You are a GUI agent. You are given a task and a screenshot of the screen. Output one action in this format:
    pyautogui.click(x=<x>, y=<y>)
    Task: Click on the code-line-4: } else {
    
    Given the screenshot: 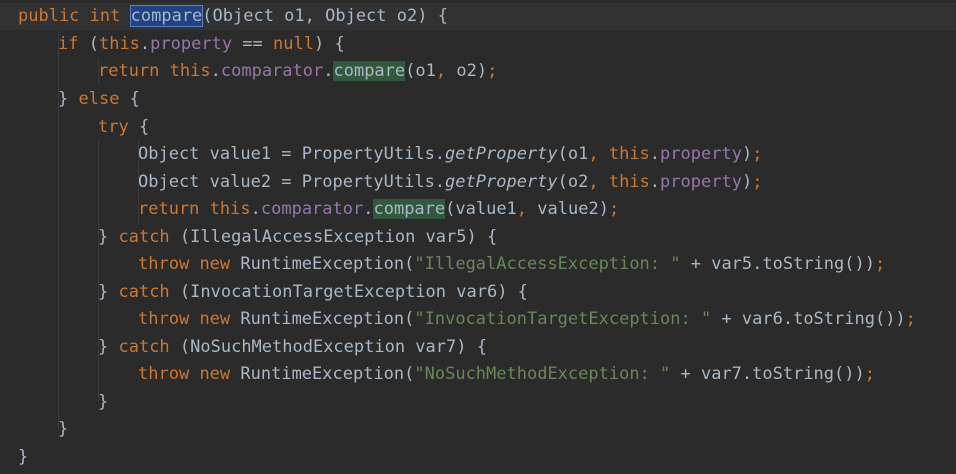 What is the action you would take?
    pyautogui.click(x=99, y=99)
    